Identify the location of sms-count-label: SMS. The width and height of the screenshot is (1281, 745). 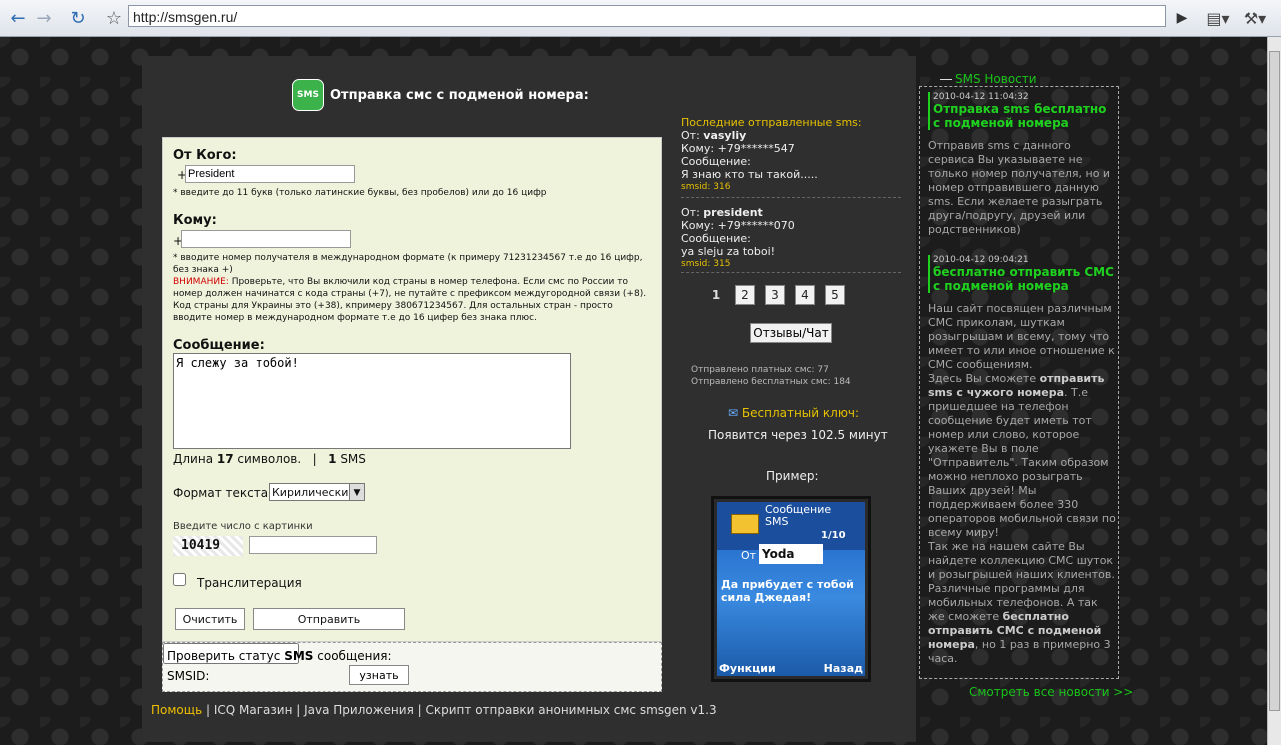
(353, 459).